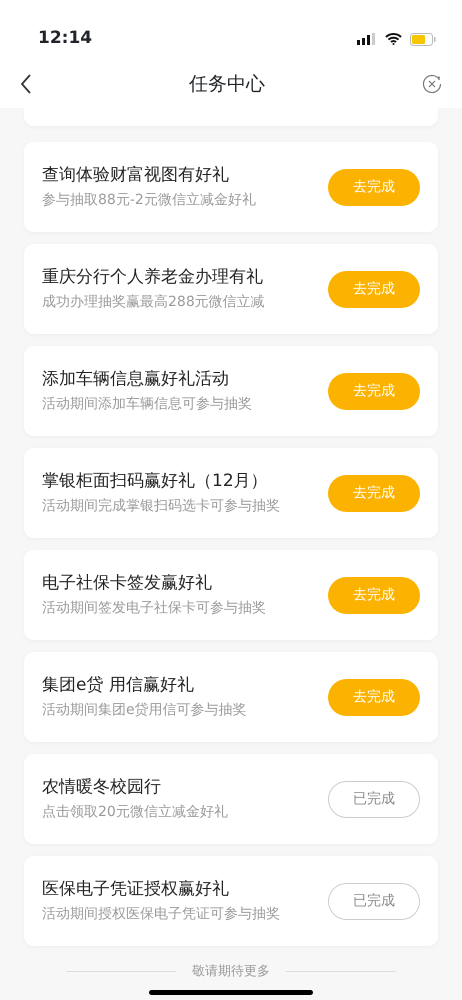  I want to click on task-description: 活动期间集团e贷用信可参与抽奖, so click(145, 710).